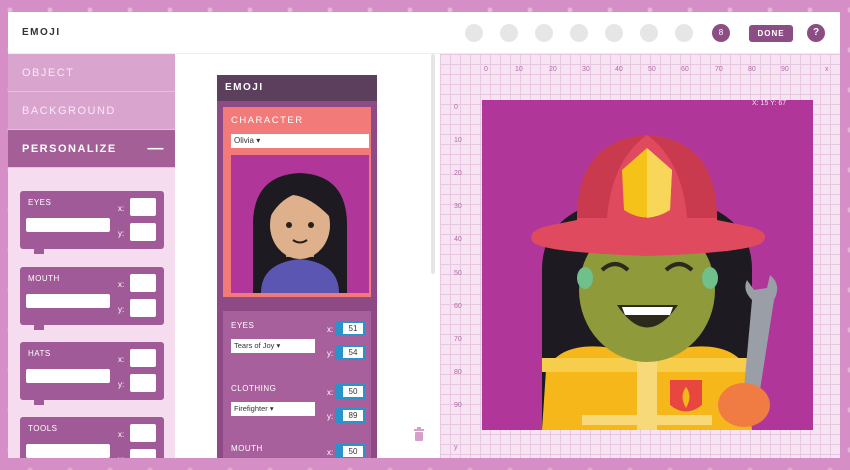 The width and height of the screenshot is (850, 470). I want to click on character-block: CHARACTER Olivia ▾, so click(297, 202).